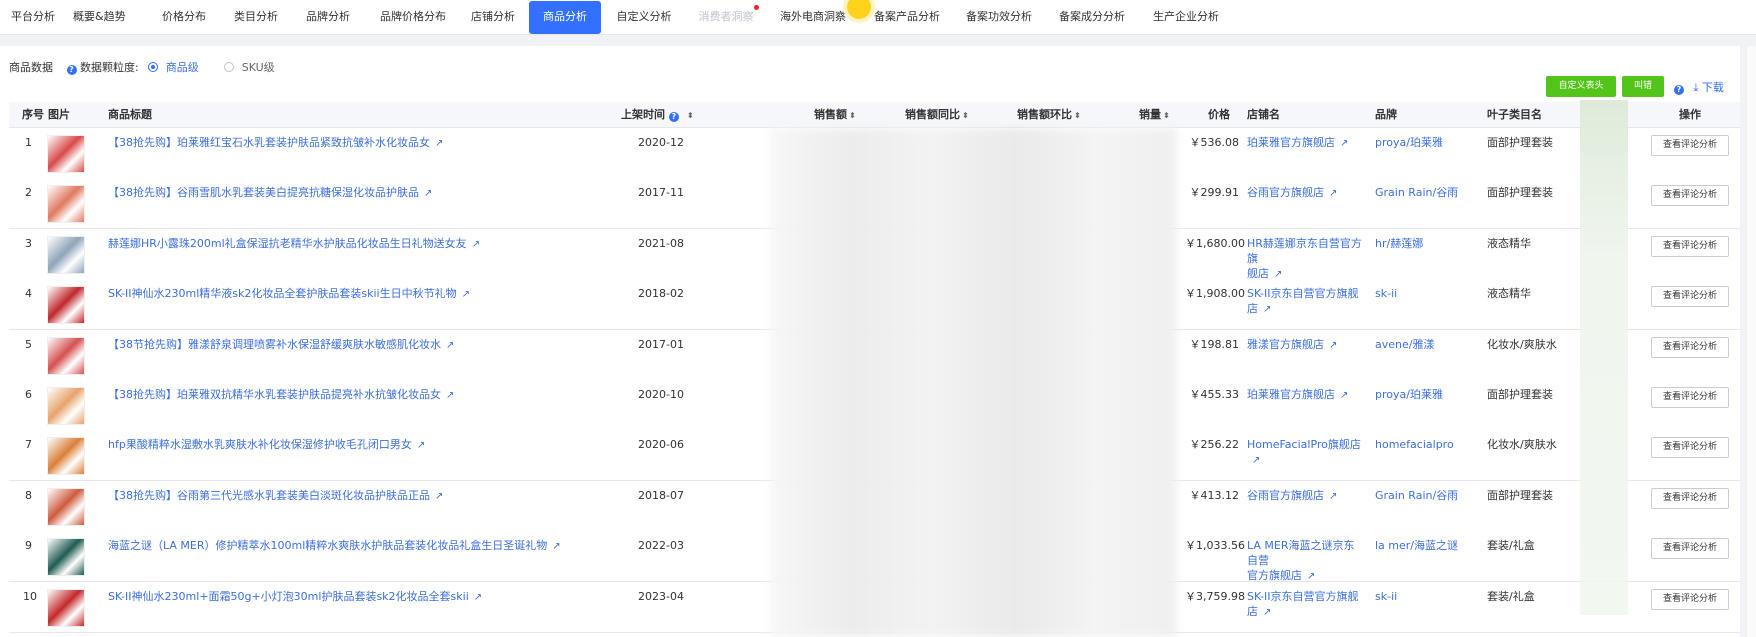 The width and height of the screenshot is (1756, 637). Describe the element at coordinates (565, 17) in the screenshot. I see `tab-product: 商品分析` at that location.